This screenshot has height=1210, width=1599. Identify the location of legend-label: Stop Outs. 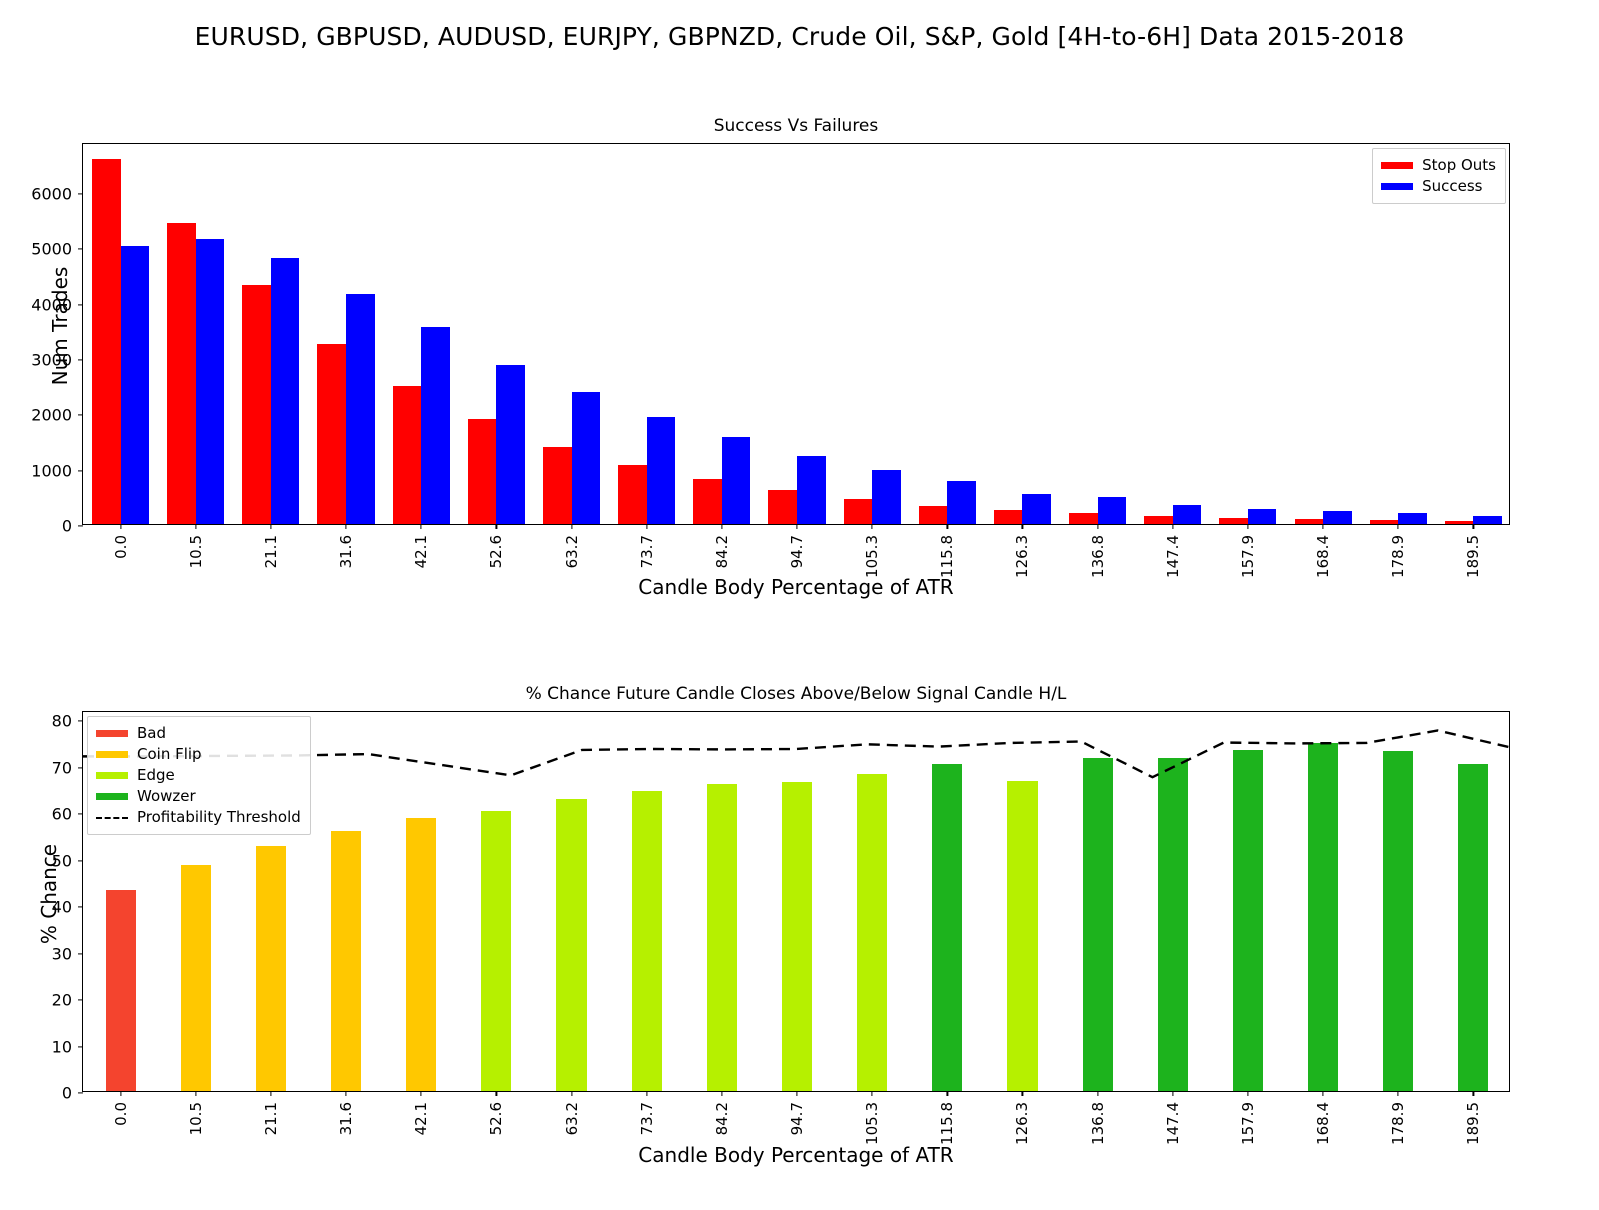
(1459, 165).